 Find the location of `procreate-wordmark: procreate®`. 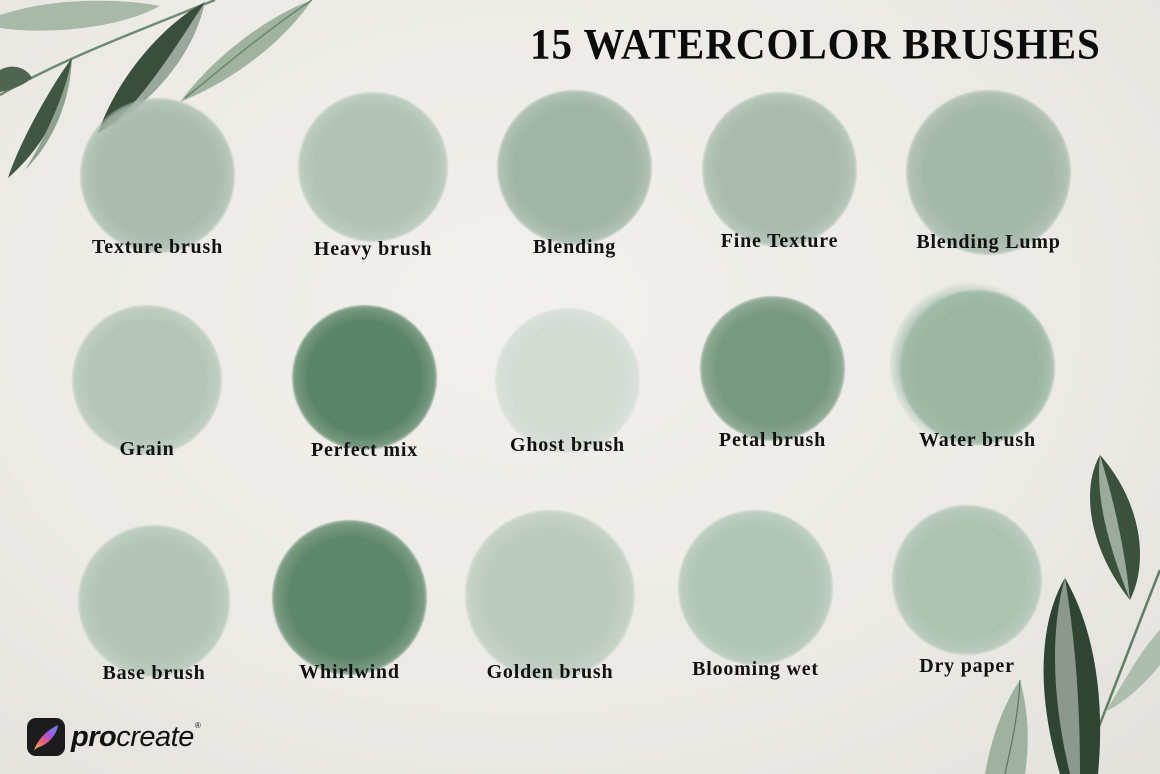

procreate-wordmark: procreate® is located at coordinates (136, 737).